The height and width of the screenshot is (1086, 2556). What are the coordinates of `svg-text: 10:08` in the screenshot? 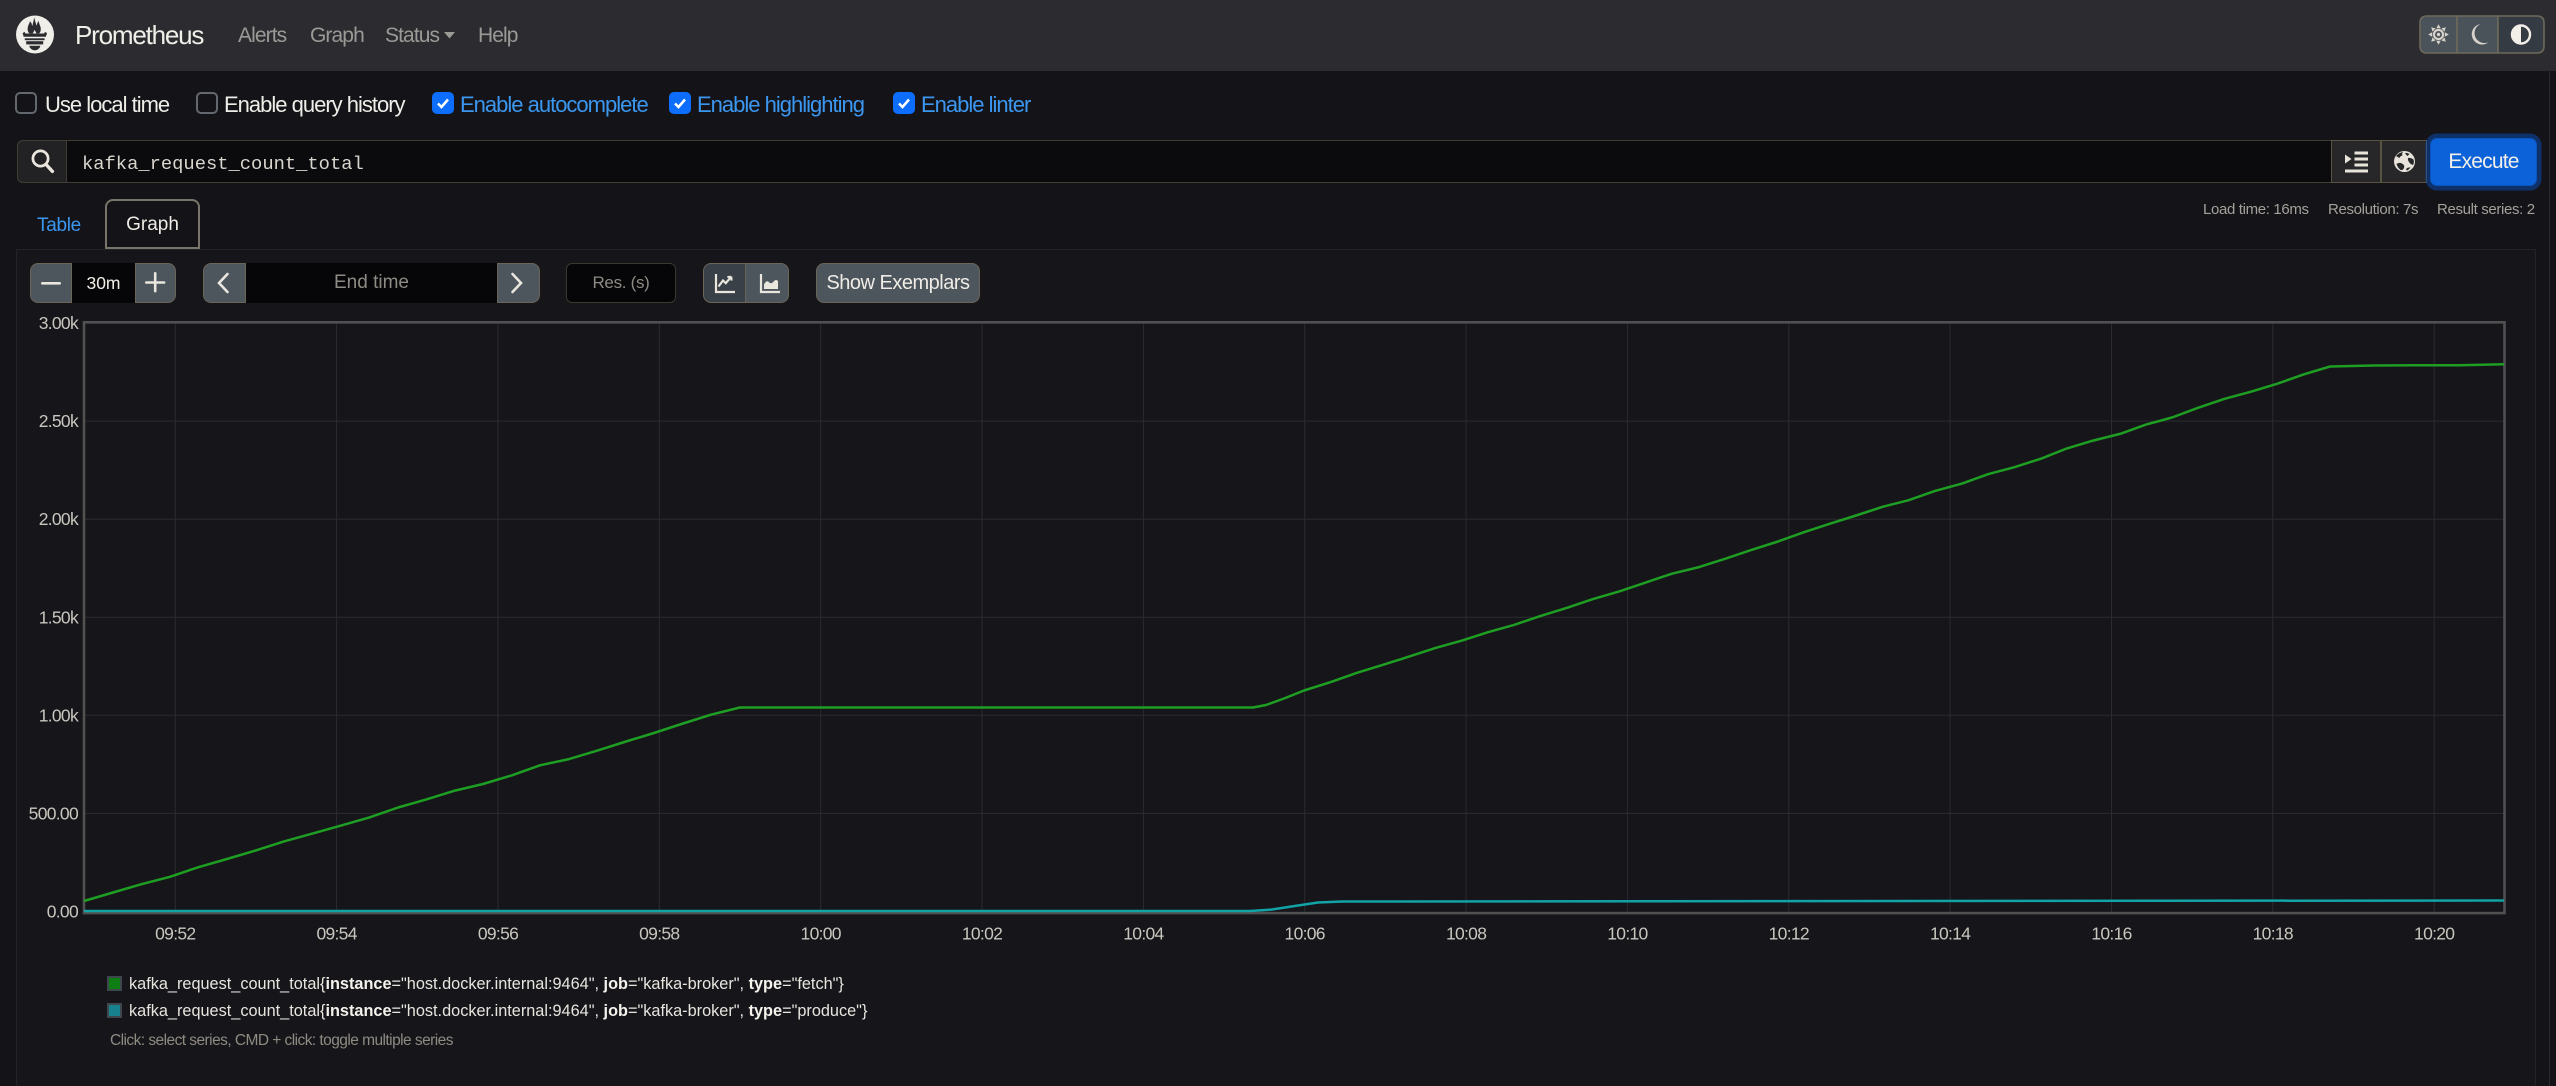 It's located at (1466, 934).